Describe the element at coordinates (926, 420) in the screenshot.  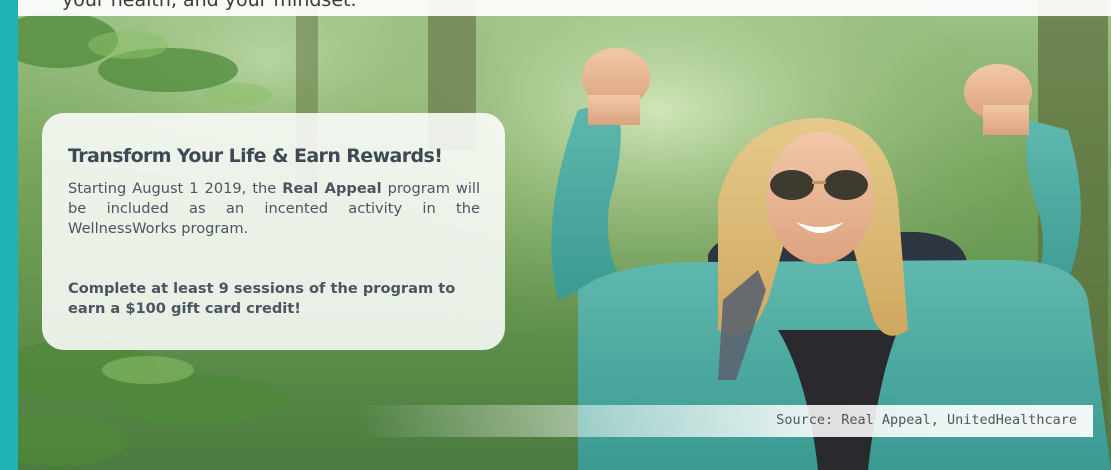
I see `source-caption: Source: Real Appeal, UnitedHealthcare` at that location.